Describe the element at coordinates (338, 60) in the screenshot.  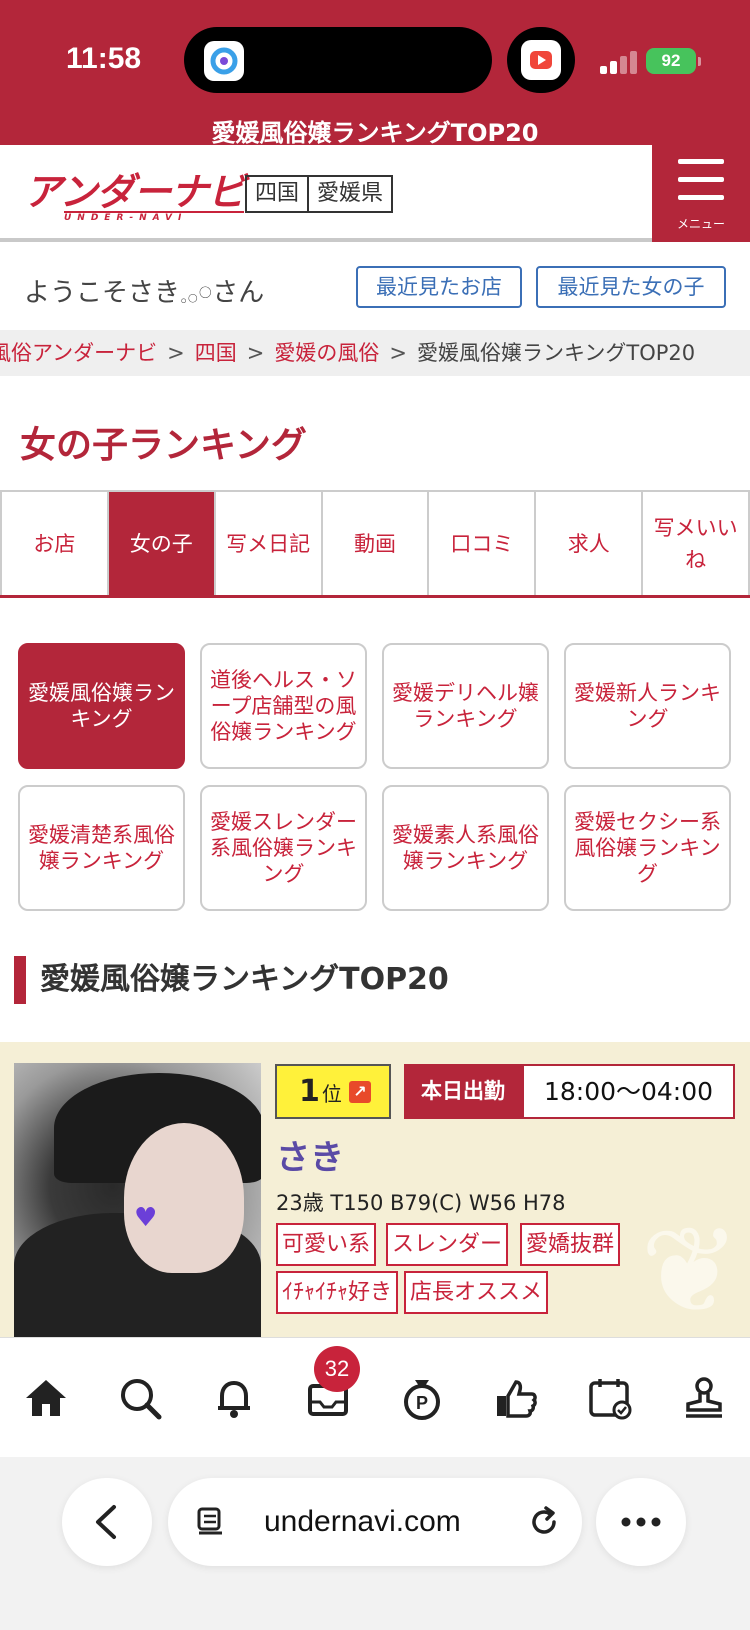
I see `dynamic-island` at that location.